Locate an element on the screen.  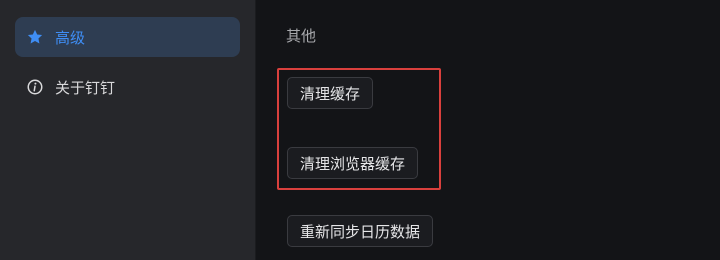
clear-browser-cache-button: 清理浏览器缓存 is located at coordinates (353, 163).